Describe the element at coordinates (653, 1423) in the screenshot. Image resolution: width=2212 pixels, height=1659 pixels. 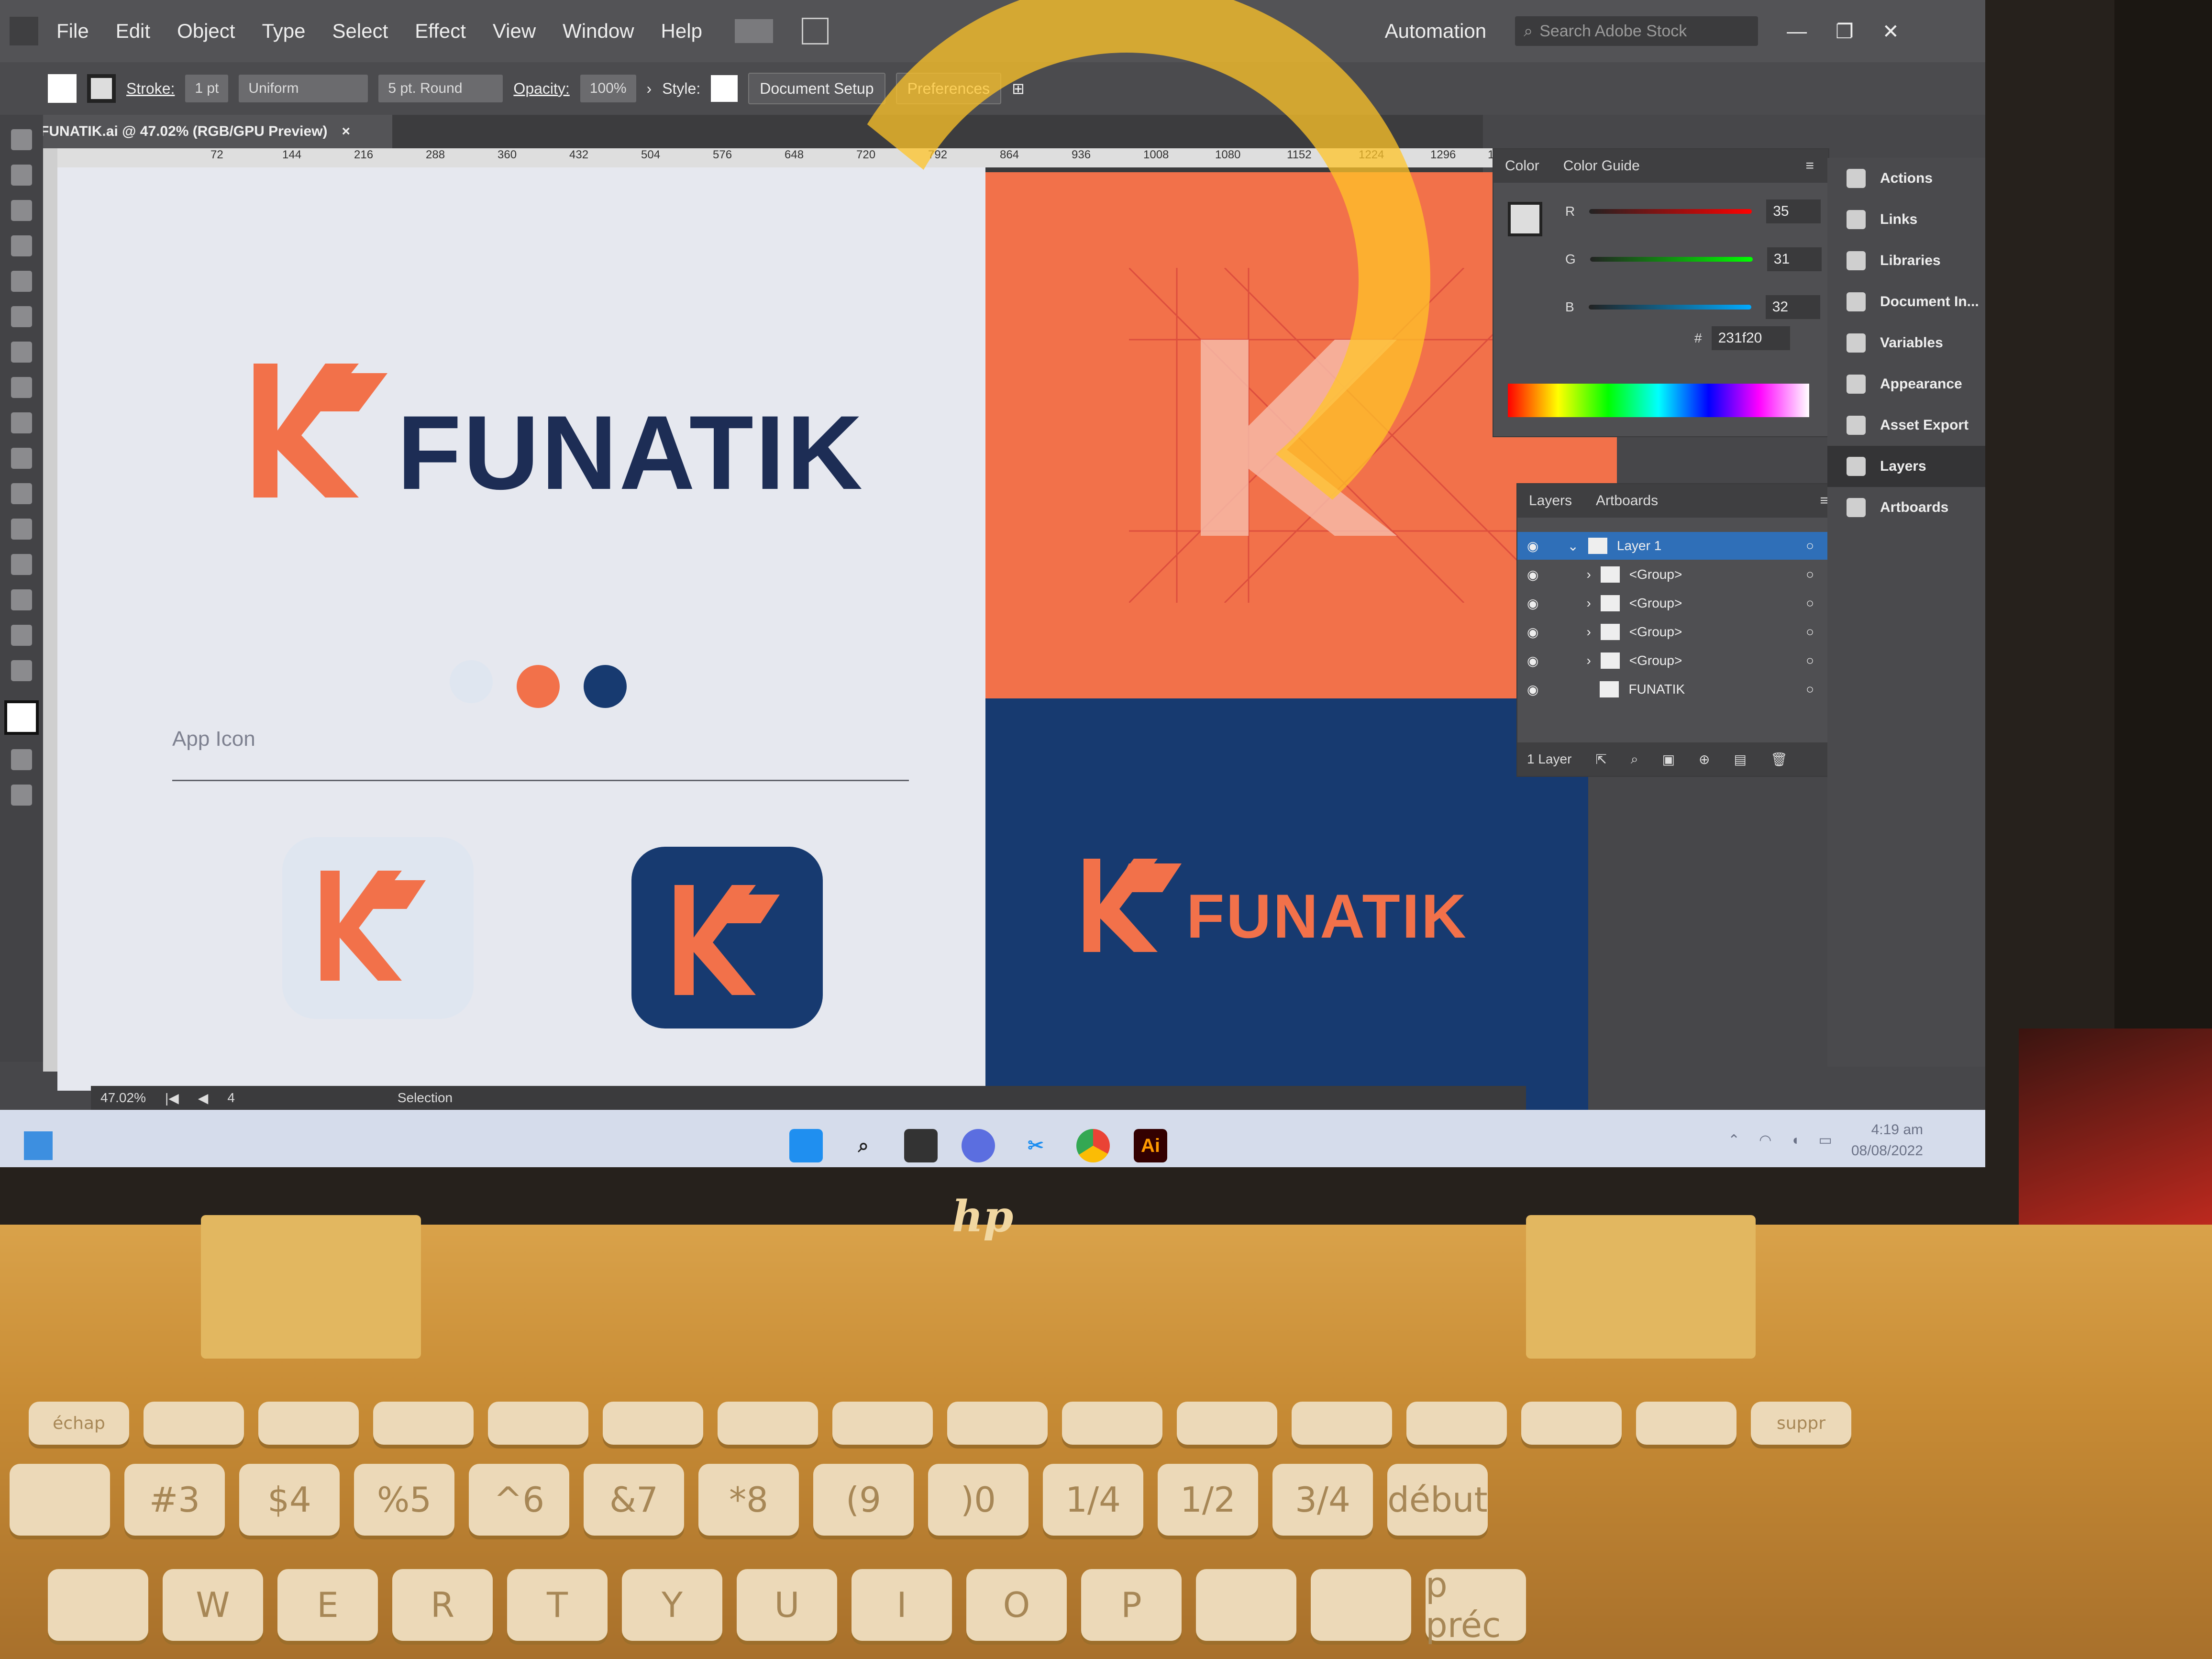
I see `key-f5` at that location.